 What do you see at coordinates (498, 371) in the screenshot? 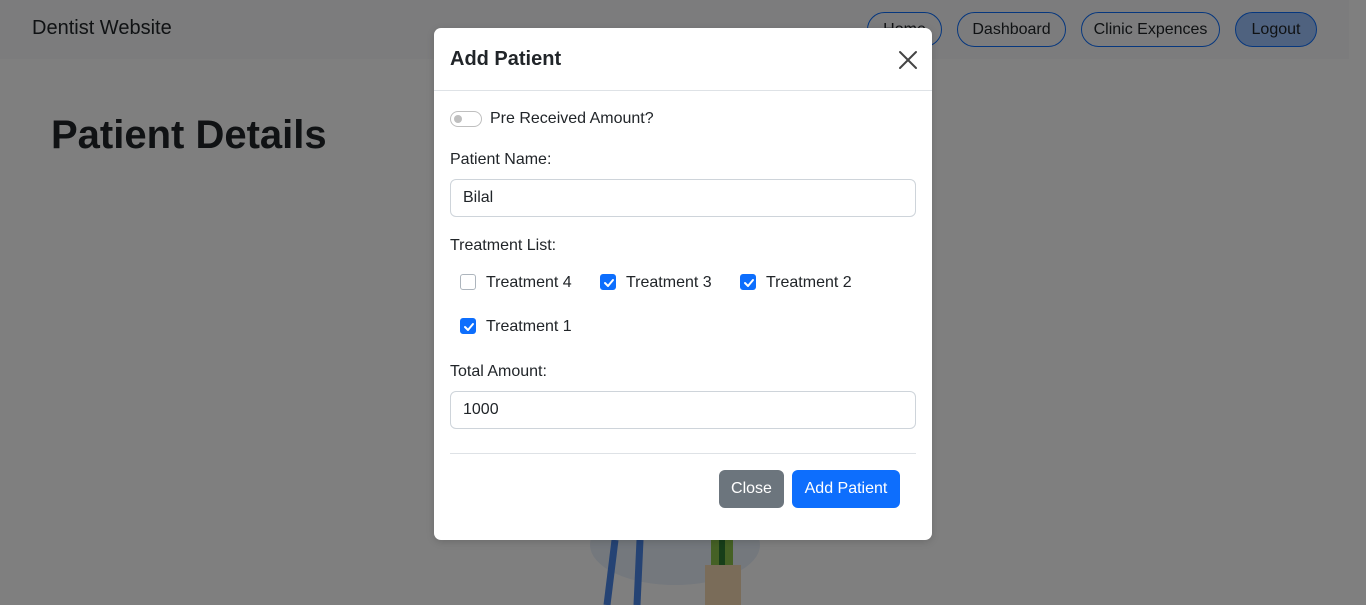
I see `total-amount-label: Total Amount:` at bounding box center [498, 371].